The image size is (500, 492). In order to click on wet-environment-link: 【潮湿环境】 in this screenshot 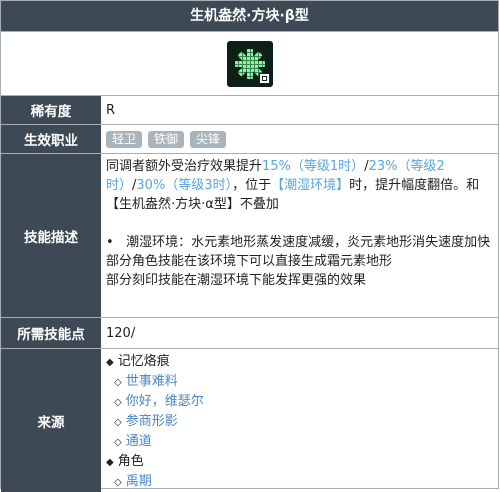, I will do `click(310, 185)`.